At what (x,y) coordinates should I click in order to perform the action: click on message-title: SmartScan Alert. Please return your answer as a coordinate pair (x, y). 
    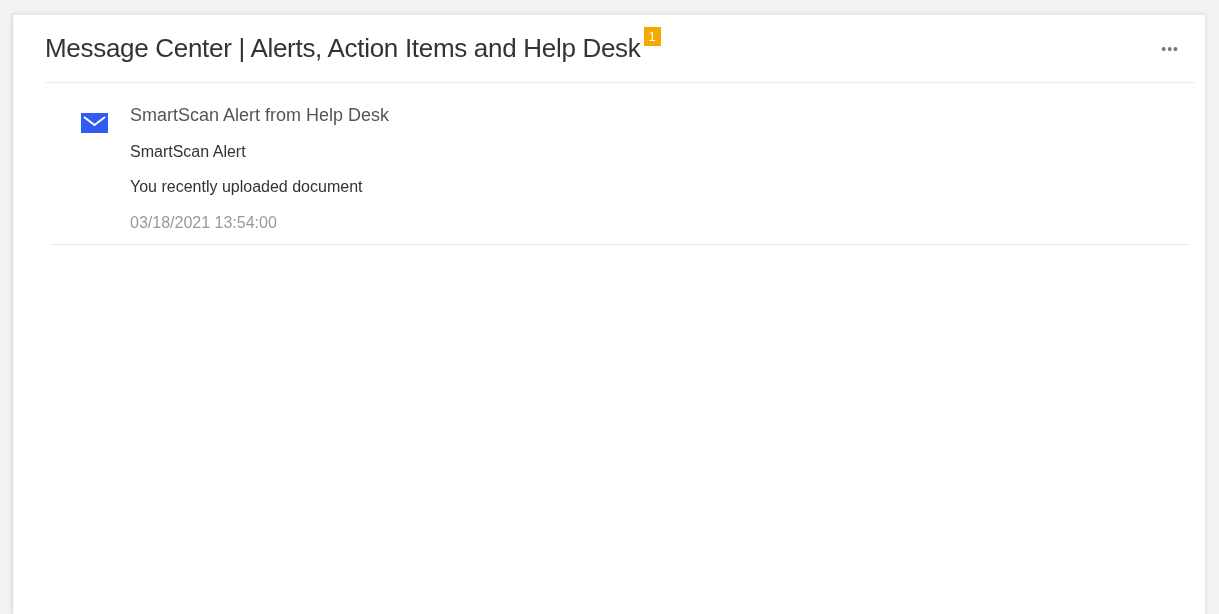
    Looking at the image, I should click on (188, 152).